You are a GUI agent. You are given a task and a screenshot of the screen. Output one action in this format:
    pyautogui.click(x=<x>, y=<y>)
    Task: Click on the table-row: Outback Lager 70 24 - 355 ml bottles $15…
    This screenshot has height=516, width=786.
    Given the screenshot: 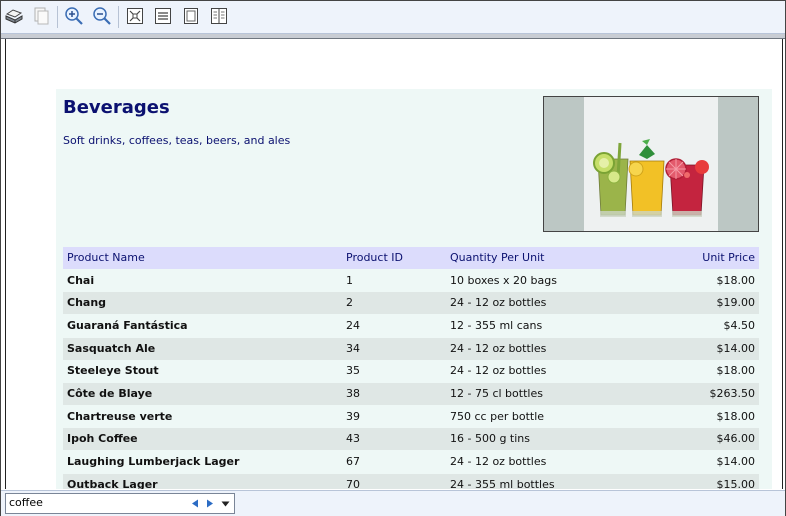 What is the action you would take?
    pyautogui.click(x=411, y=481)
    